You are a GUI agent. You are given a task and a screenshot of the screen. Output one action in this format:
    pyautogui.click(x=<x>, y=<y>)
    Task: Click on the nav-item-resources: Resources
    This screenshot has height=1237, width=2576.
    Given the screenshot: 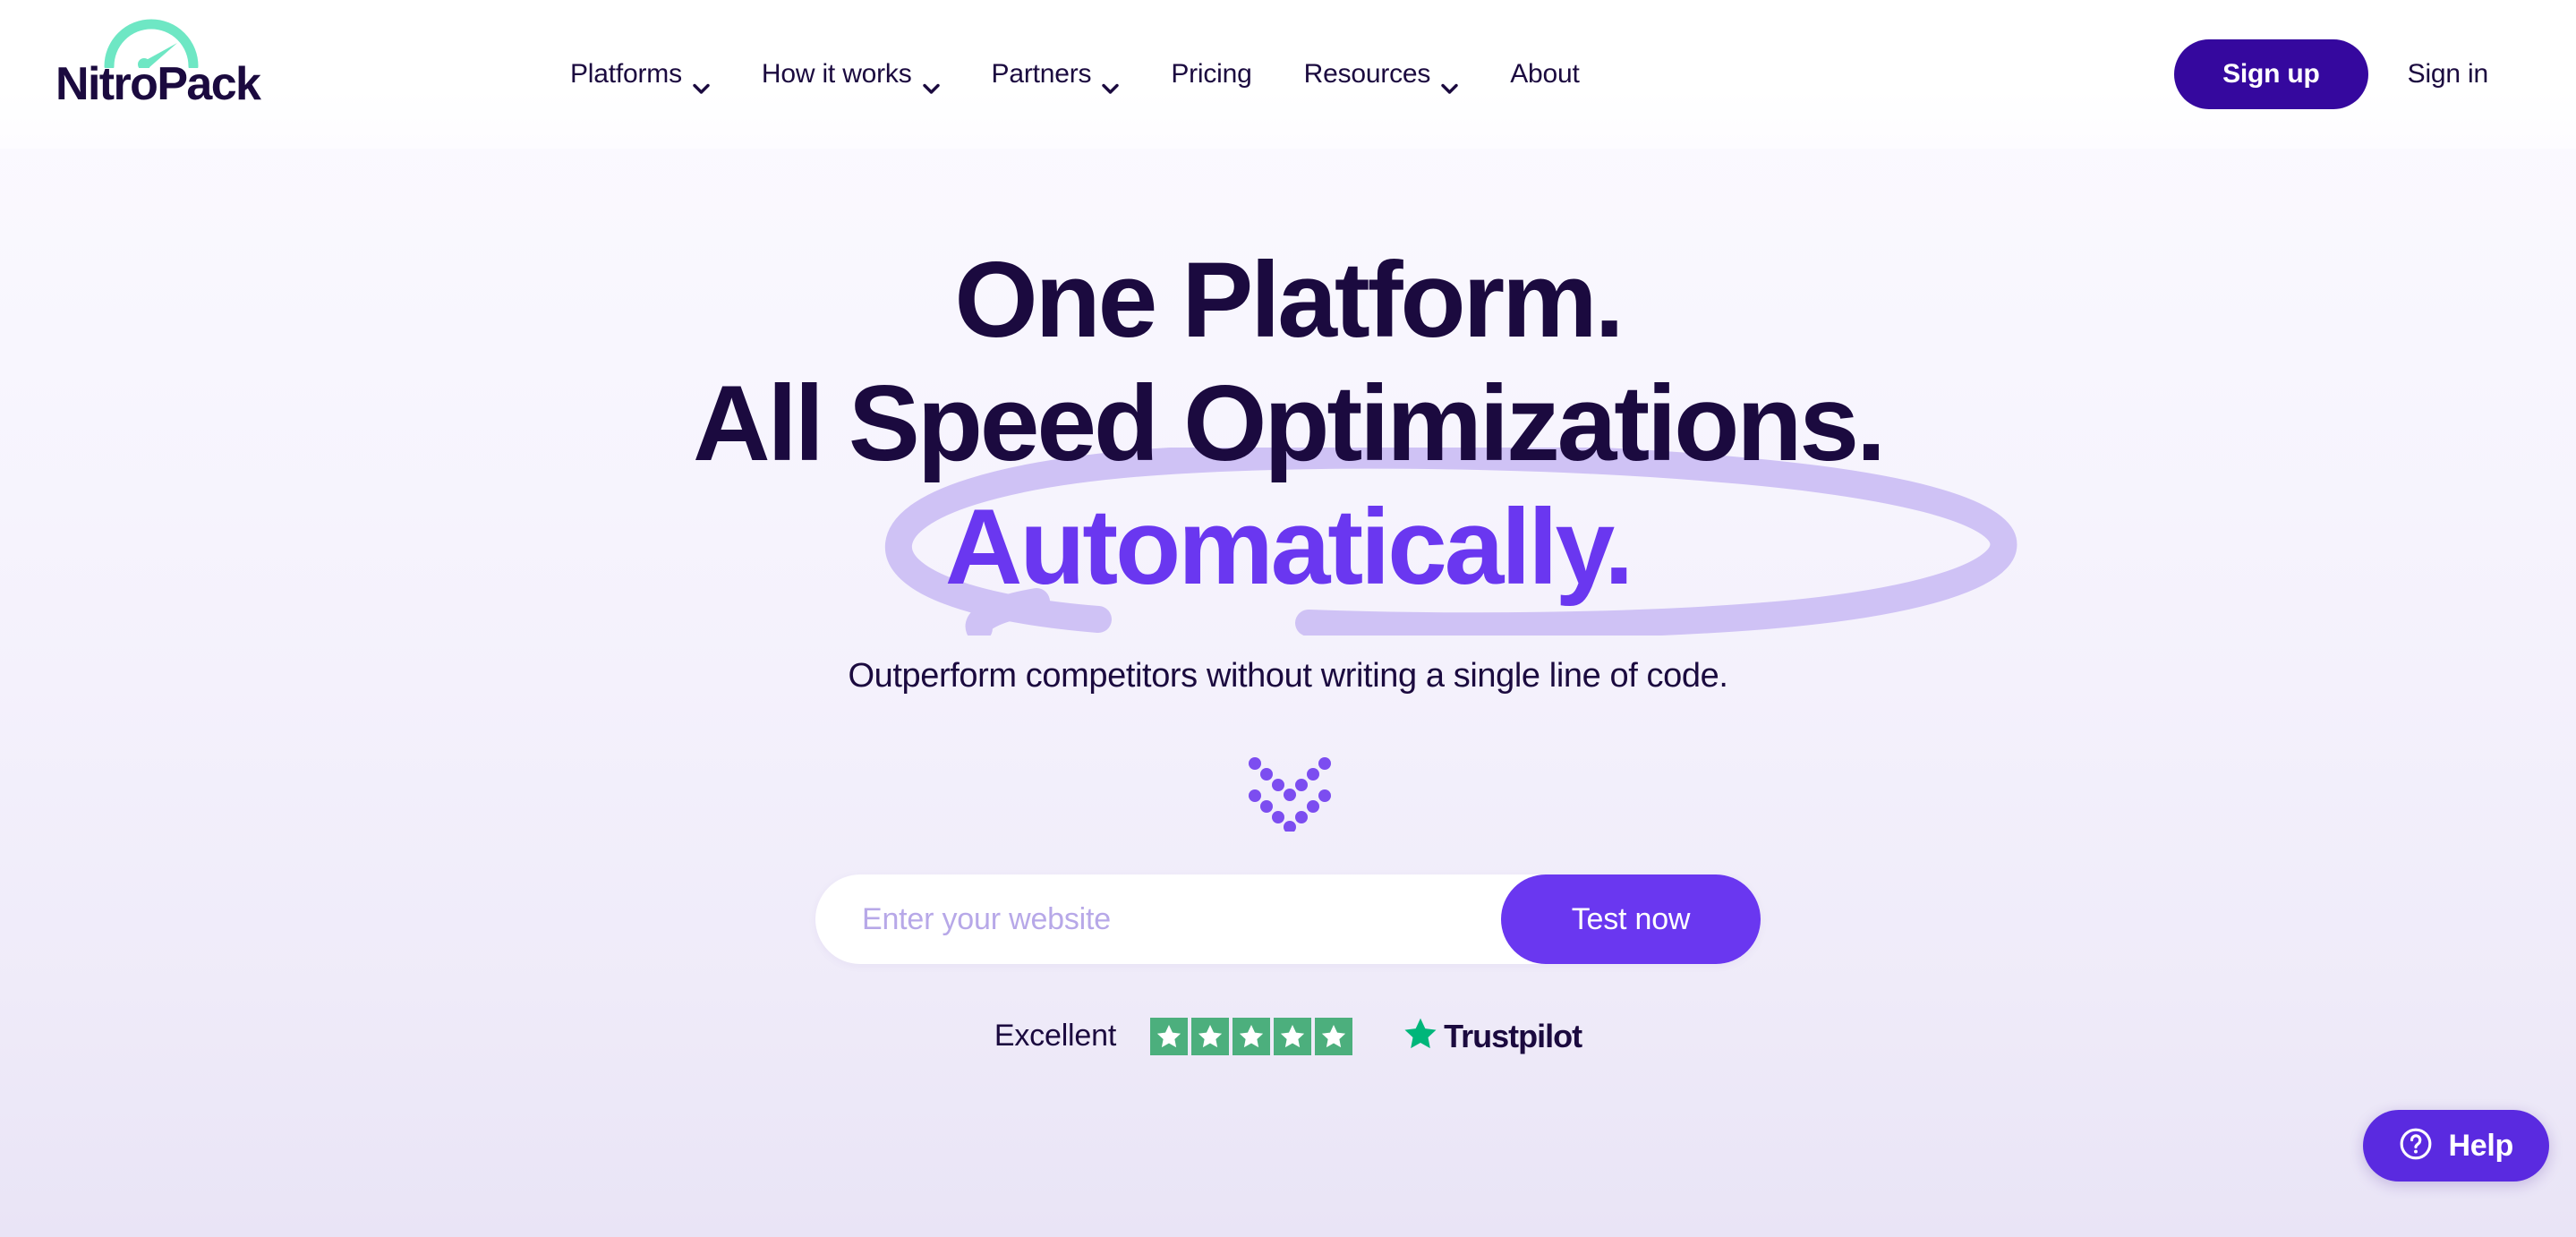 What is the action you would take?
    pyautogui.click(x=1381, y=74)
    